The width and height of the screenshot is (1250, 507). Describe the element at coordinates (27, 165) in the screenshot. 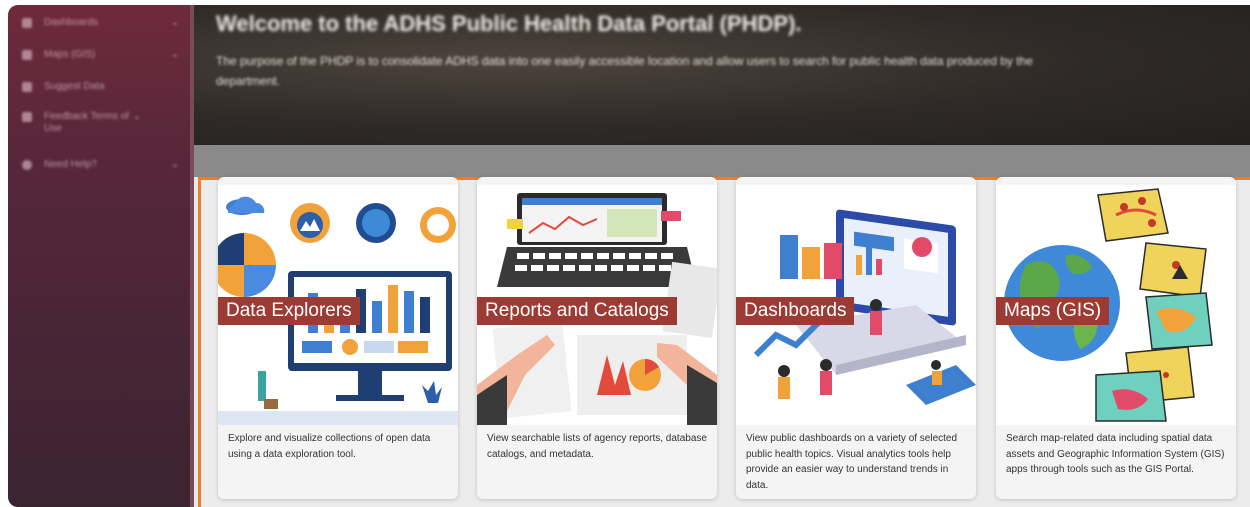

I see `help-icon` at that location.